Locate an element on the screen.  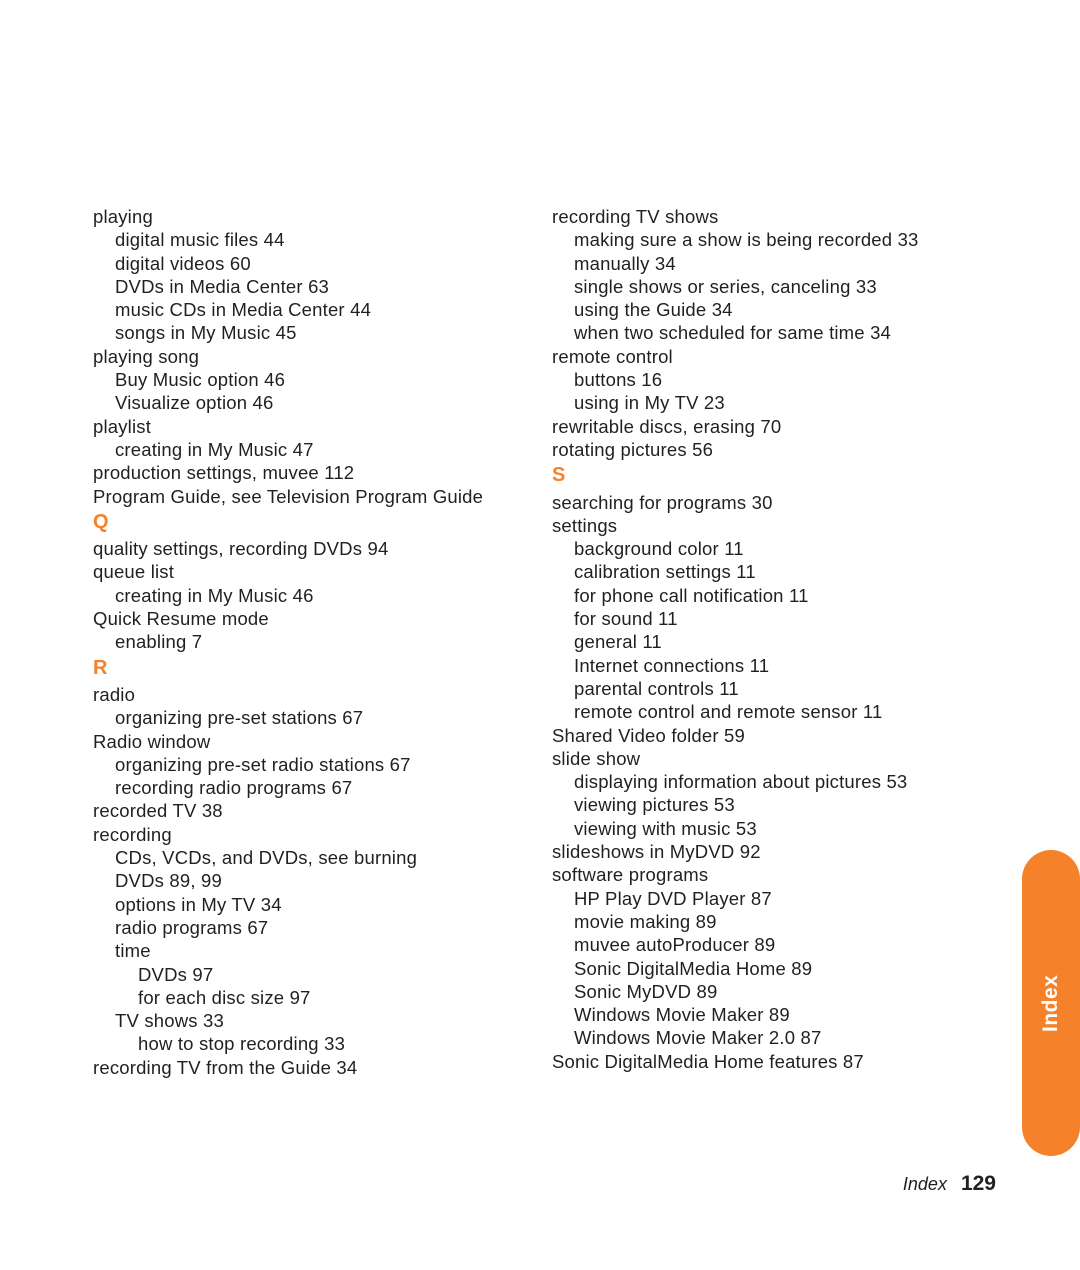
index-entry: movie making 89 is located at coordinates (645, 921).